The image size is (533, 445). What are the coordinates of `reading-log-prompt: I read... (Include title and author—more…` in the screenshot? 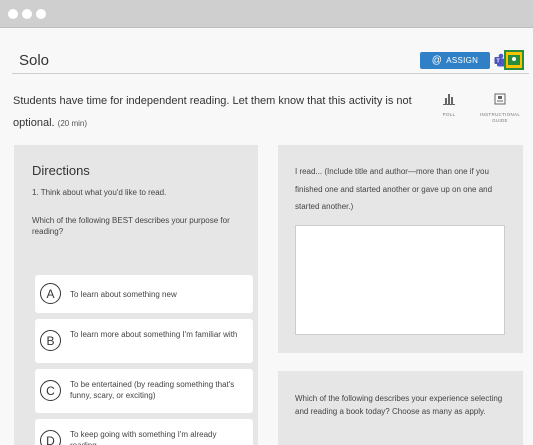 It's located at (394, 189).